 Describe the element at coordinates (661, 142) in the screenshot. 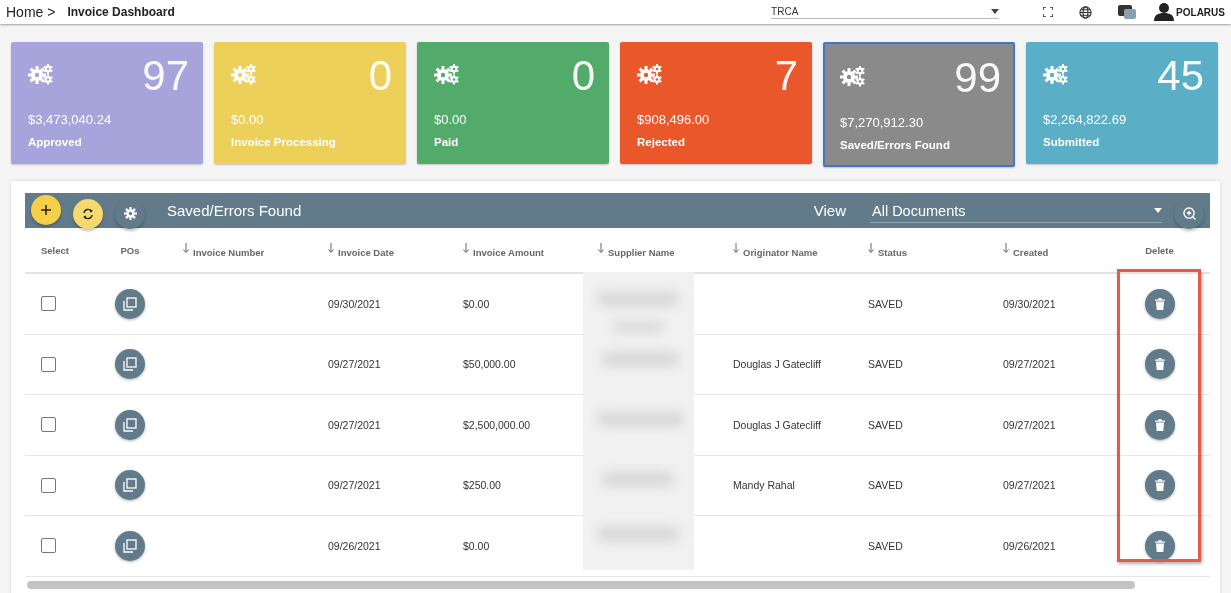

I see `card-label: Rejected` at that location.